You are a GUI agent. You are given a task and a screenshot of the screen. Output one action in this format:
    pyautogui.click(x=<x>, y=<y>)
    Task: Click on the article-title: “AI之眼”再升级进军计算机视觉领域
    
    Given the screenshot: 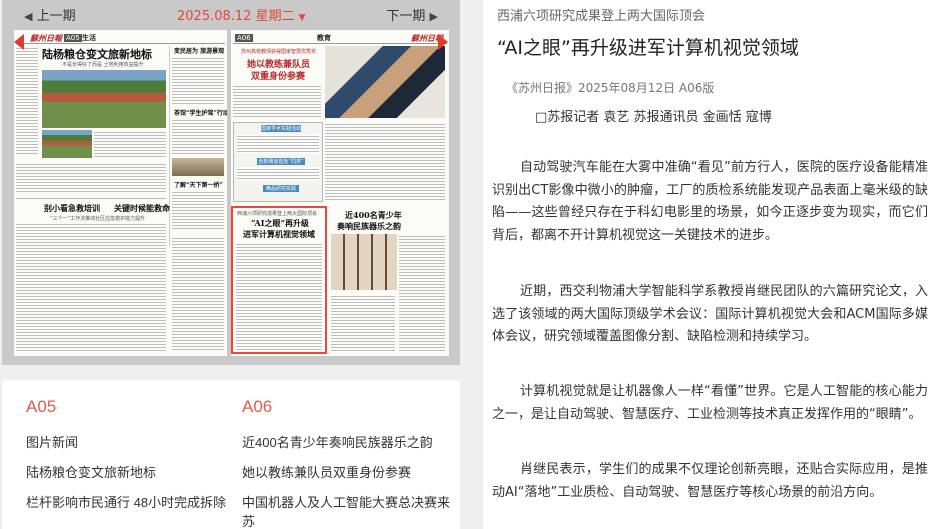 What is the action you would take?
    pyautogui.click(x=648, y=48)
    